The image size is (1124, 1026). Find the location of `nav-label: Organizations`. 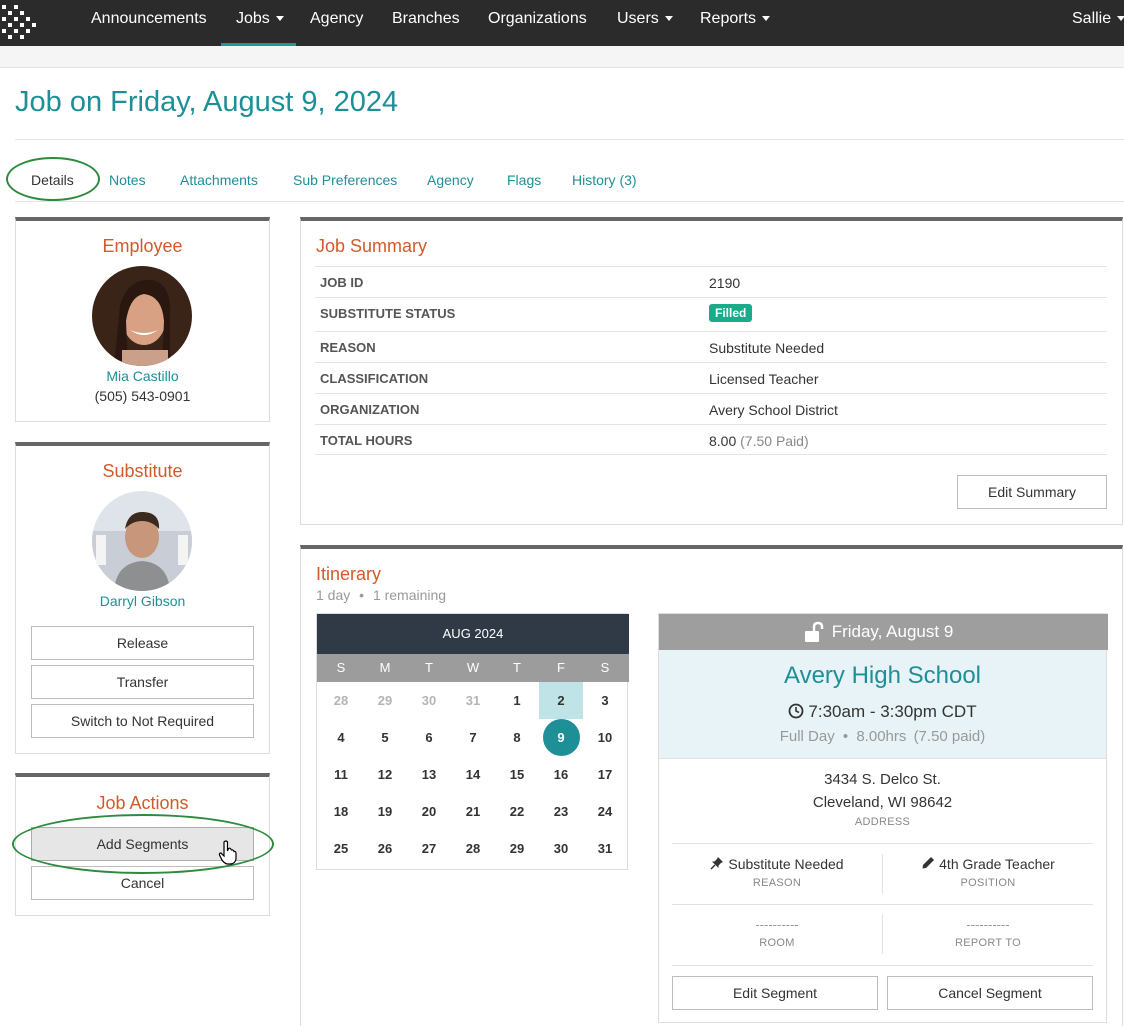

nav-label: Organizations is located at coordinates (537, 18).